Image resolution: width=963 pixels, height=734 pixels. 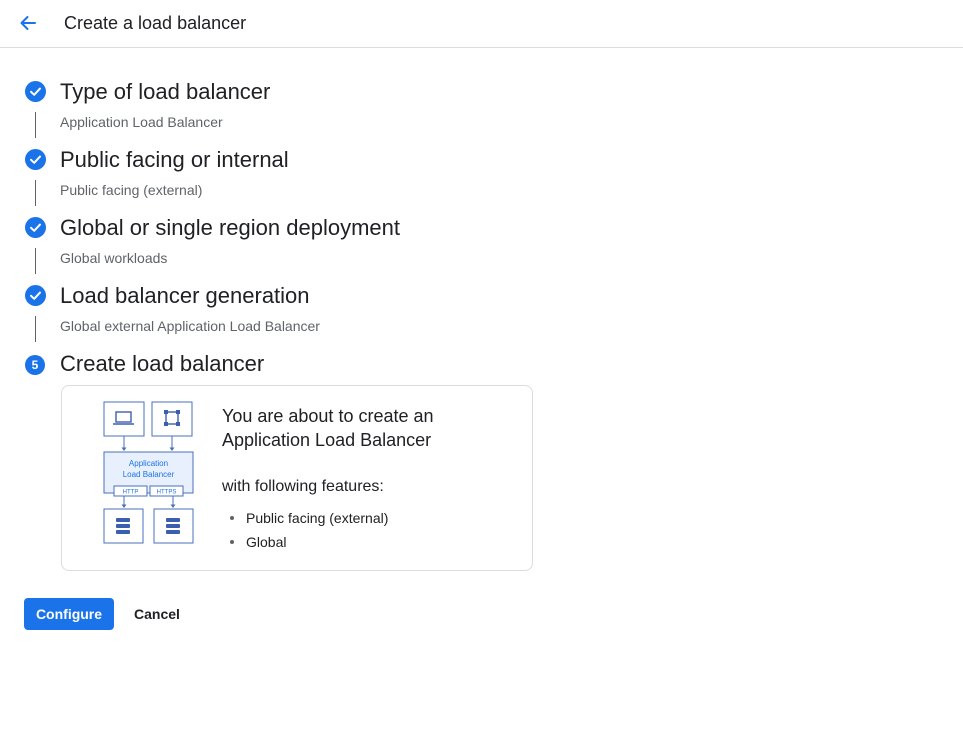 I want to click on step-title: Type of load balancer, so click(x=165, y=92).